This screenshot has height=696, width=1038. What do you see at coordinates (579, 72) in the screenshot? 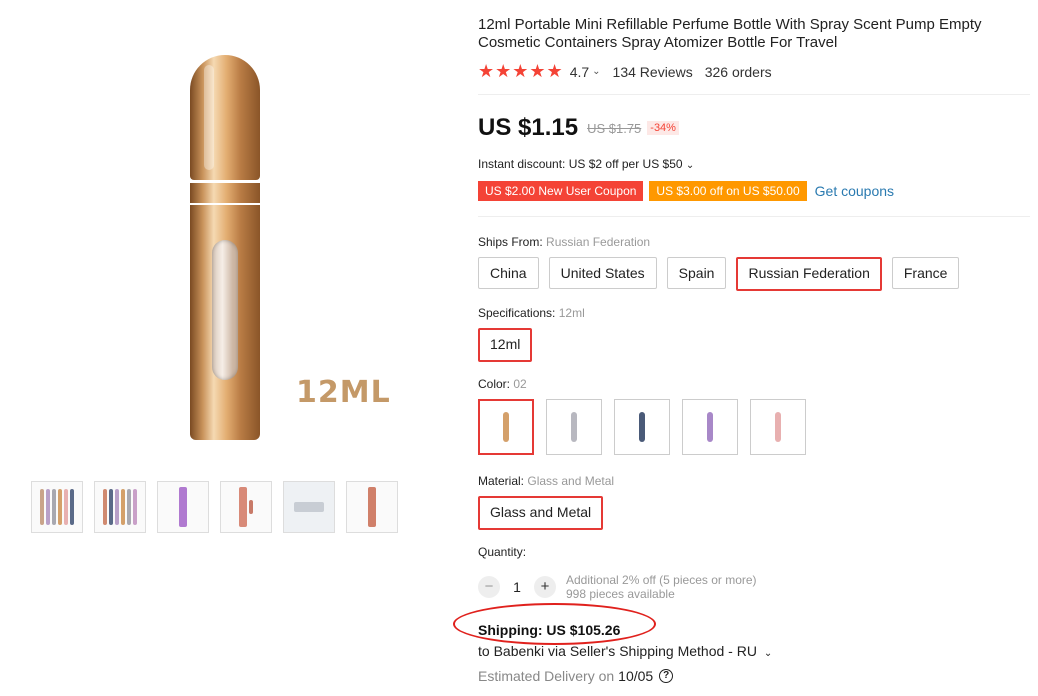
I see `rating-score: 4.7` at bounding box center [579, 72].